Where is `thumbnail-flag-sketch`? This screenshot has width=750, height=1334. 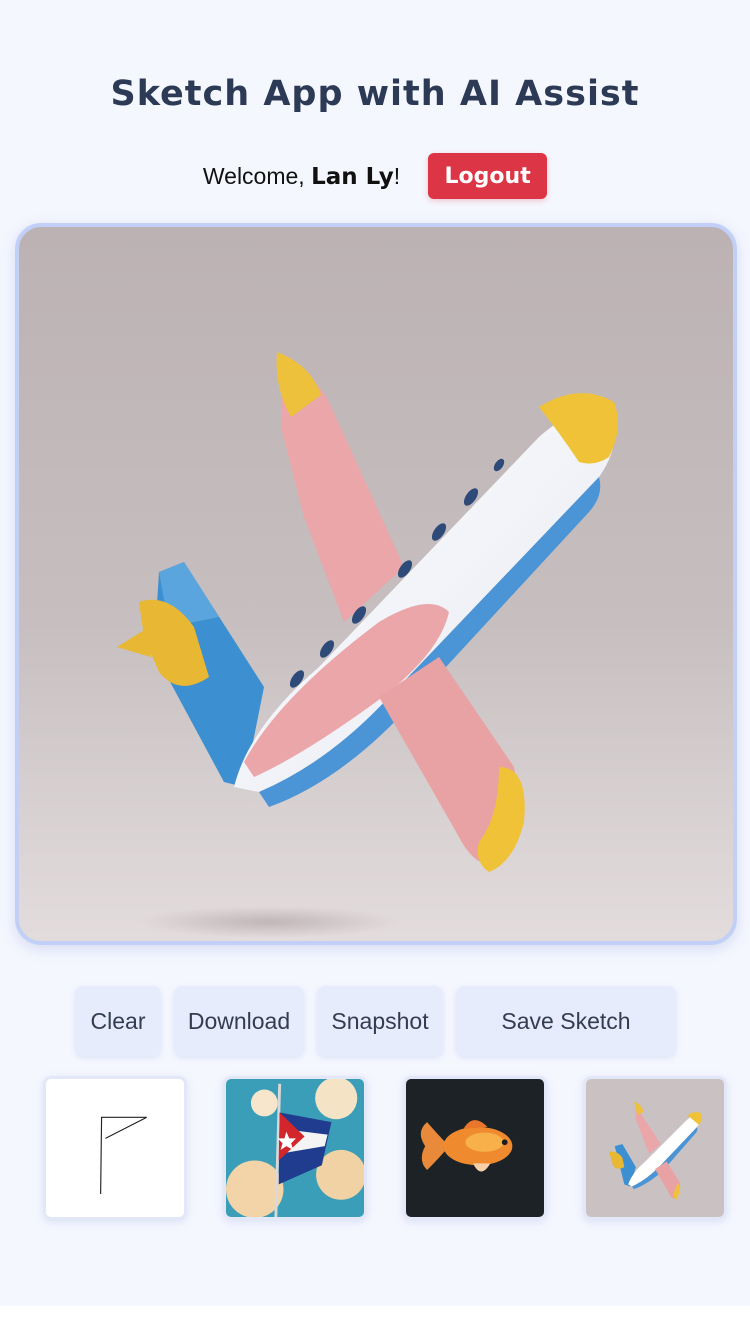 thumbnail-flag-sketch is located at coordinates (115, 1148).